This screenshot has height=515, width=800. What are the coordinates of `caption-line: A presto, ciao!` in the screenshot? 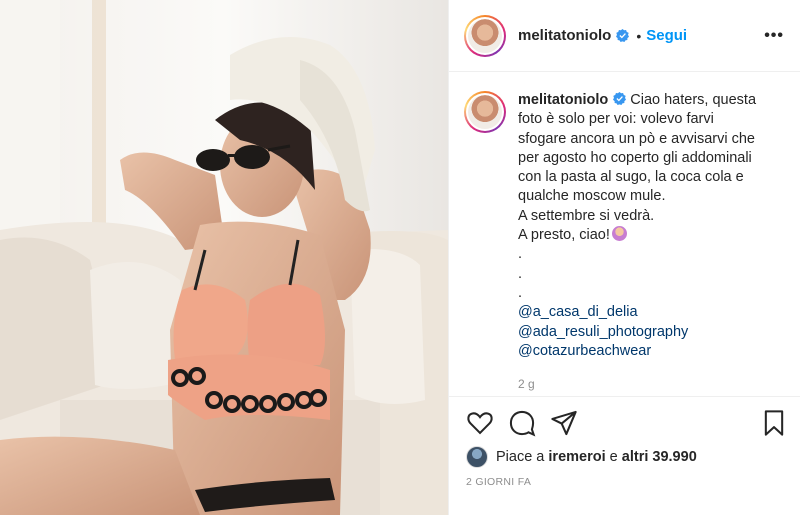 It's located at (564, 235).